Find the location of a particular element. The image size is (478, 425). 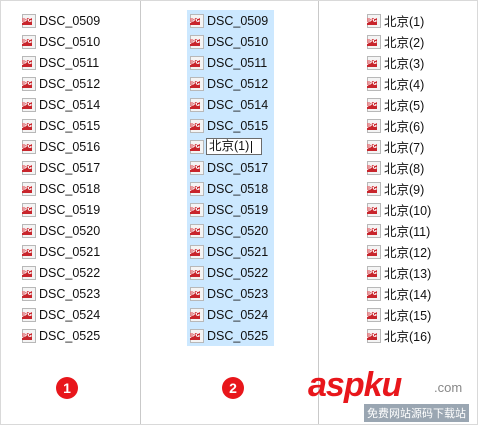

file-name: DSC_0519 is located at coordinates (238, 209).